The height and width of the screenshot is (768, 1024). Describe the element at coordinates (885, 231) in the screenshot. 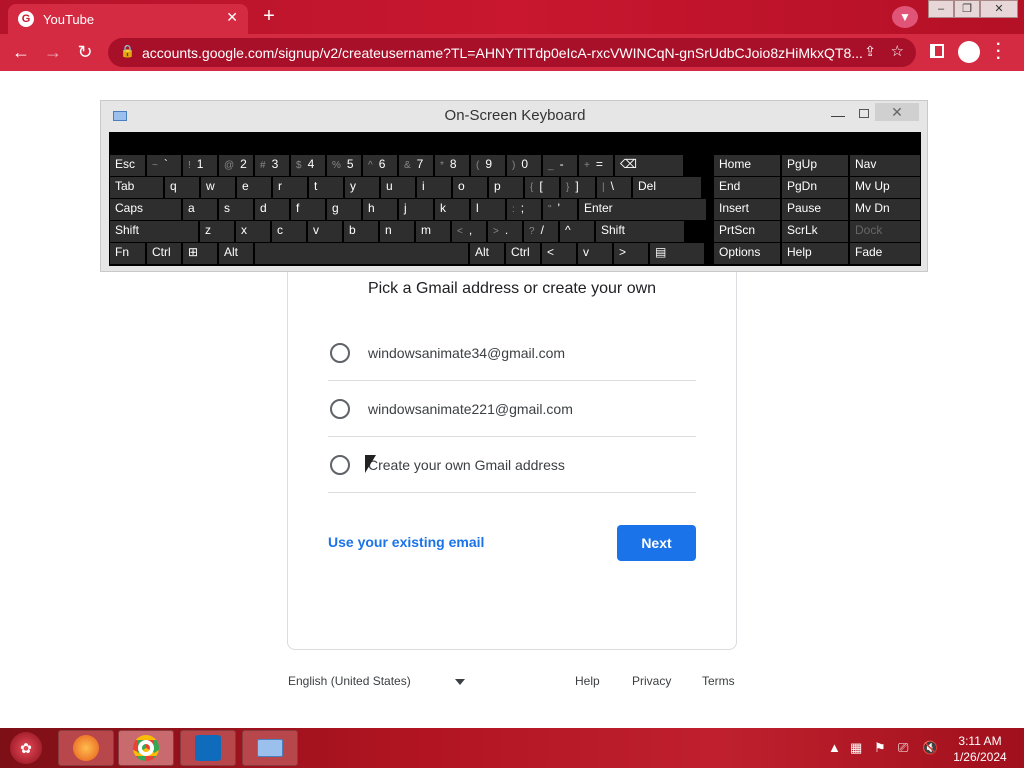

I see `osk-nav-key: Dock` at that location.